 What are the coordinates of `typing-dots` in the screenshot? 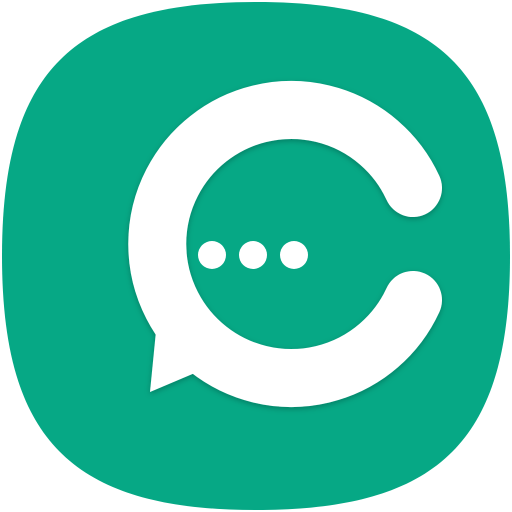 It's located at (253, 255).